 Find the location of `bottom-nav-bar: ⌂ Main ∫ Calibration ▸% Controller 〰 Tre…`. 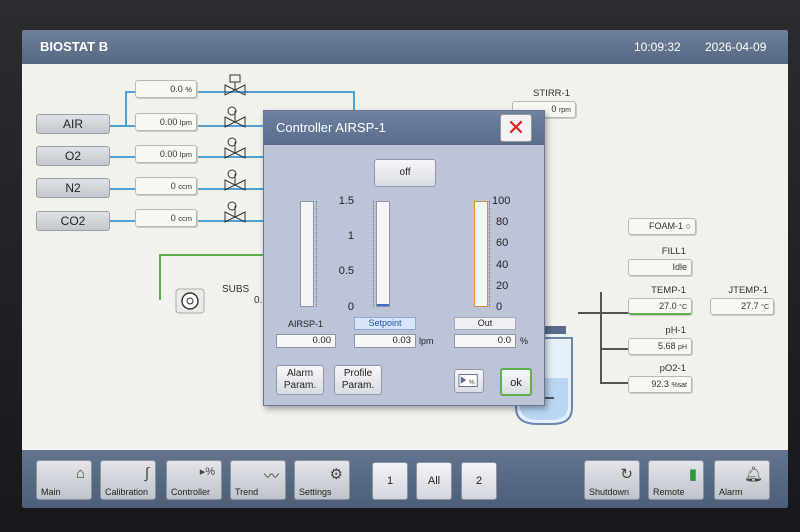

bottom-nav-bar: ⌂ Main ∫ Calibration ▸% Controller 〰 Tre… is located at coordinates (405, 479).